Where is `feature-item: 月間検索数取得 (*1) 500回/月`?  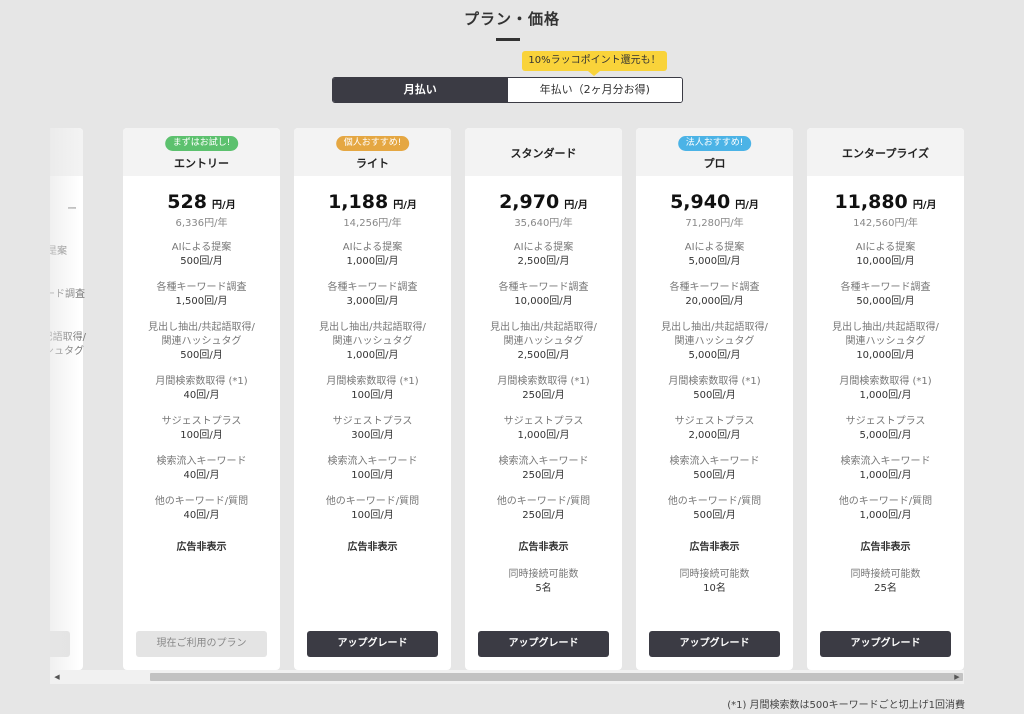 feature-item: 月間検索数取得 (*1) 500回/月 is located at coordinates (714, 389).